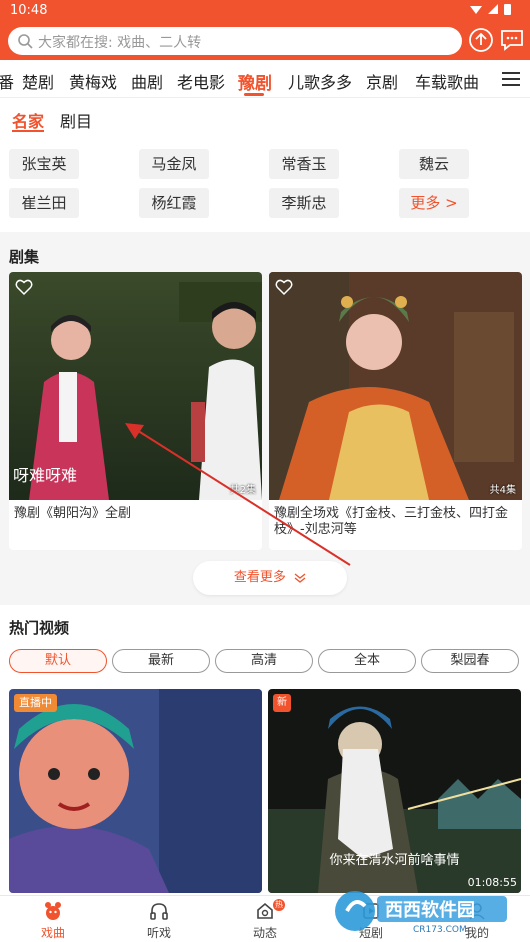 The image size is (530, 942). Describe the element at coordinates (174, 203) in the screenshot. I see `artist-chip: 杨红霞` at that location.